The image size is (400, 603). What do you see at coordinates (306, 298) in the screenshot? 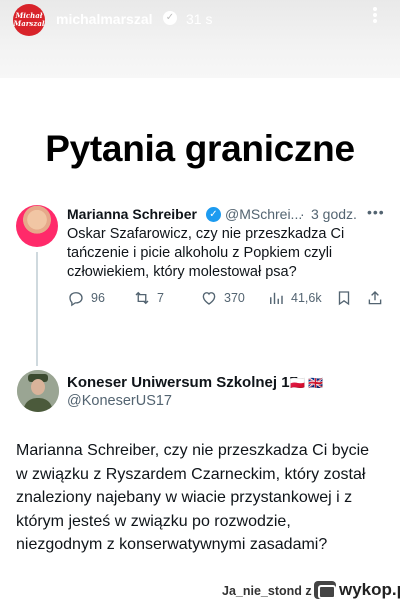
I see `views-count: 41,6k` at bounding box center [306, 298].